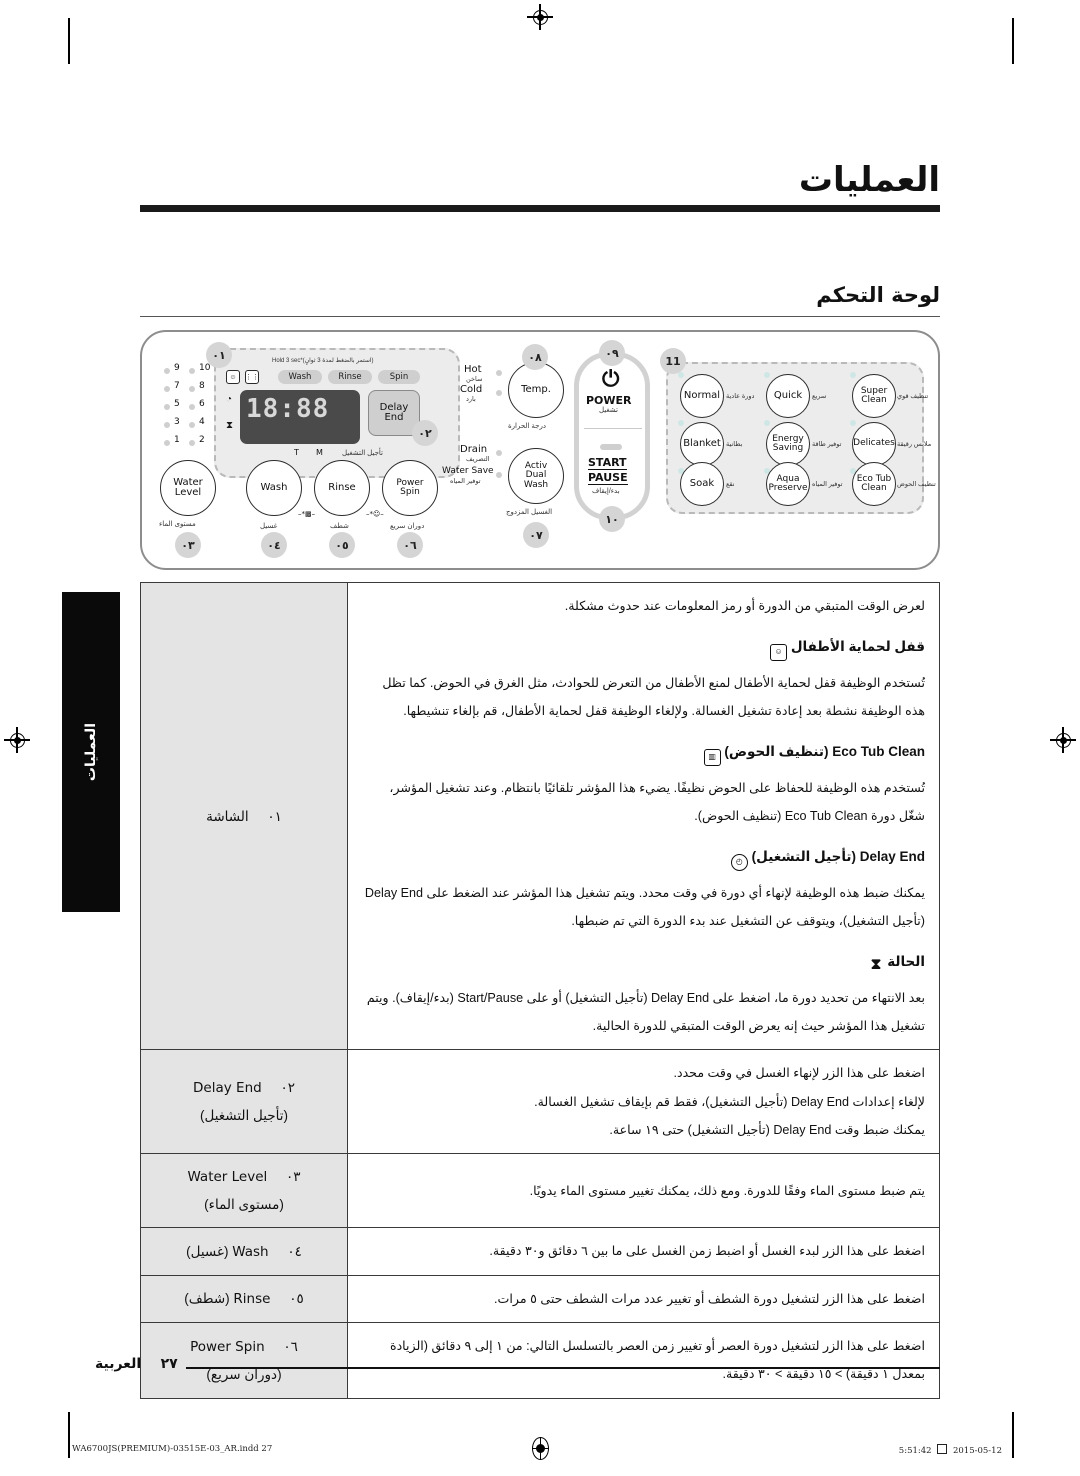 The width and height of the screenshot is (1080, 1476). I want to click on indicator-pill-rinse: Rinse, so click(350, 377).